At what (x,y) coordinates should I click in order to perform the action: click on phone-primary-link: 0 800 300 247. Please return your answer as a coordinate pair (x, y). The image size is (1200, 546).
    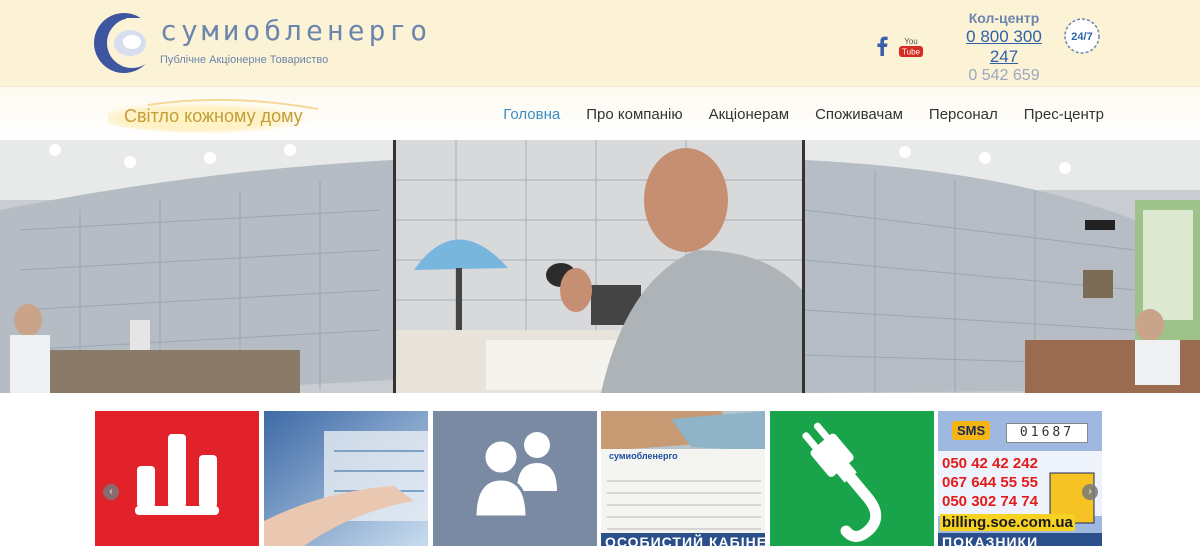
    Looking at the image, I should click on (1004, 47).